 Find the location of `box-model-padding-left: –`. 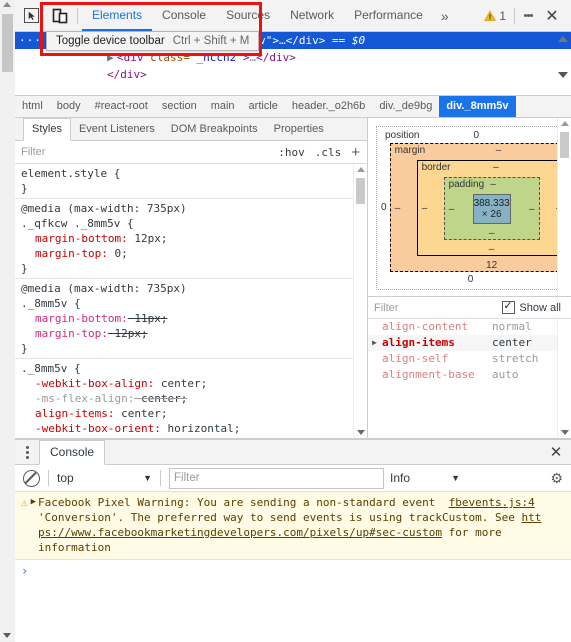

box-model-padding-left: – is located at coordinates (452, 209).